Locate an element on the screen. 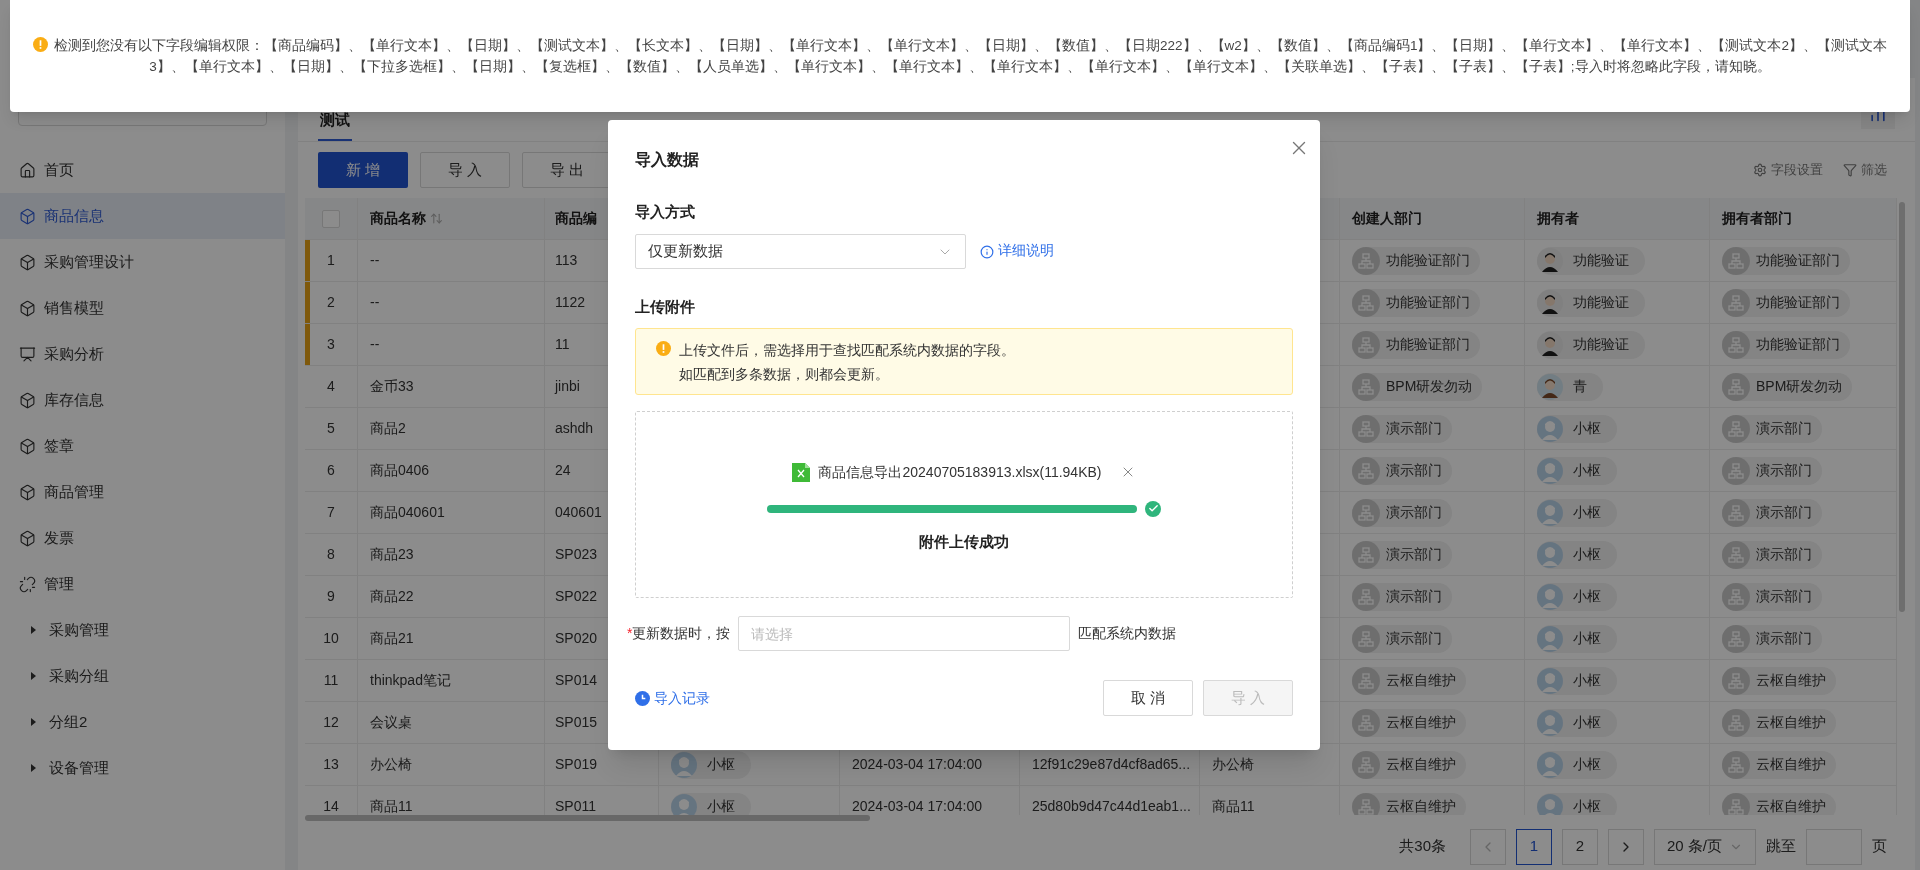 This screenshot has height=870, width=1920. jump-label: 跳至 is located at coordinates (1781, 846).